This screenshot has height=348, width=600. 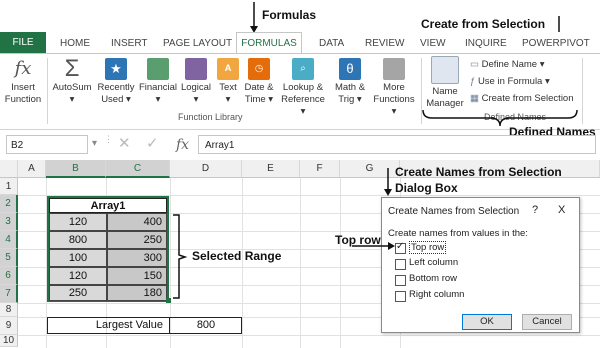 I want to click on text-button: A Text ▾, so click(x=228, y=82).